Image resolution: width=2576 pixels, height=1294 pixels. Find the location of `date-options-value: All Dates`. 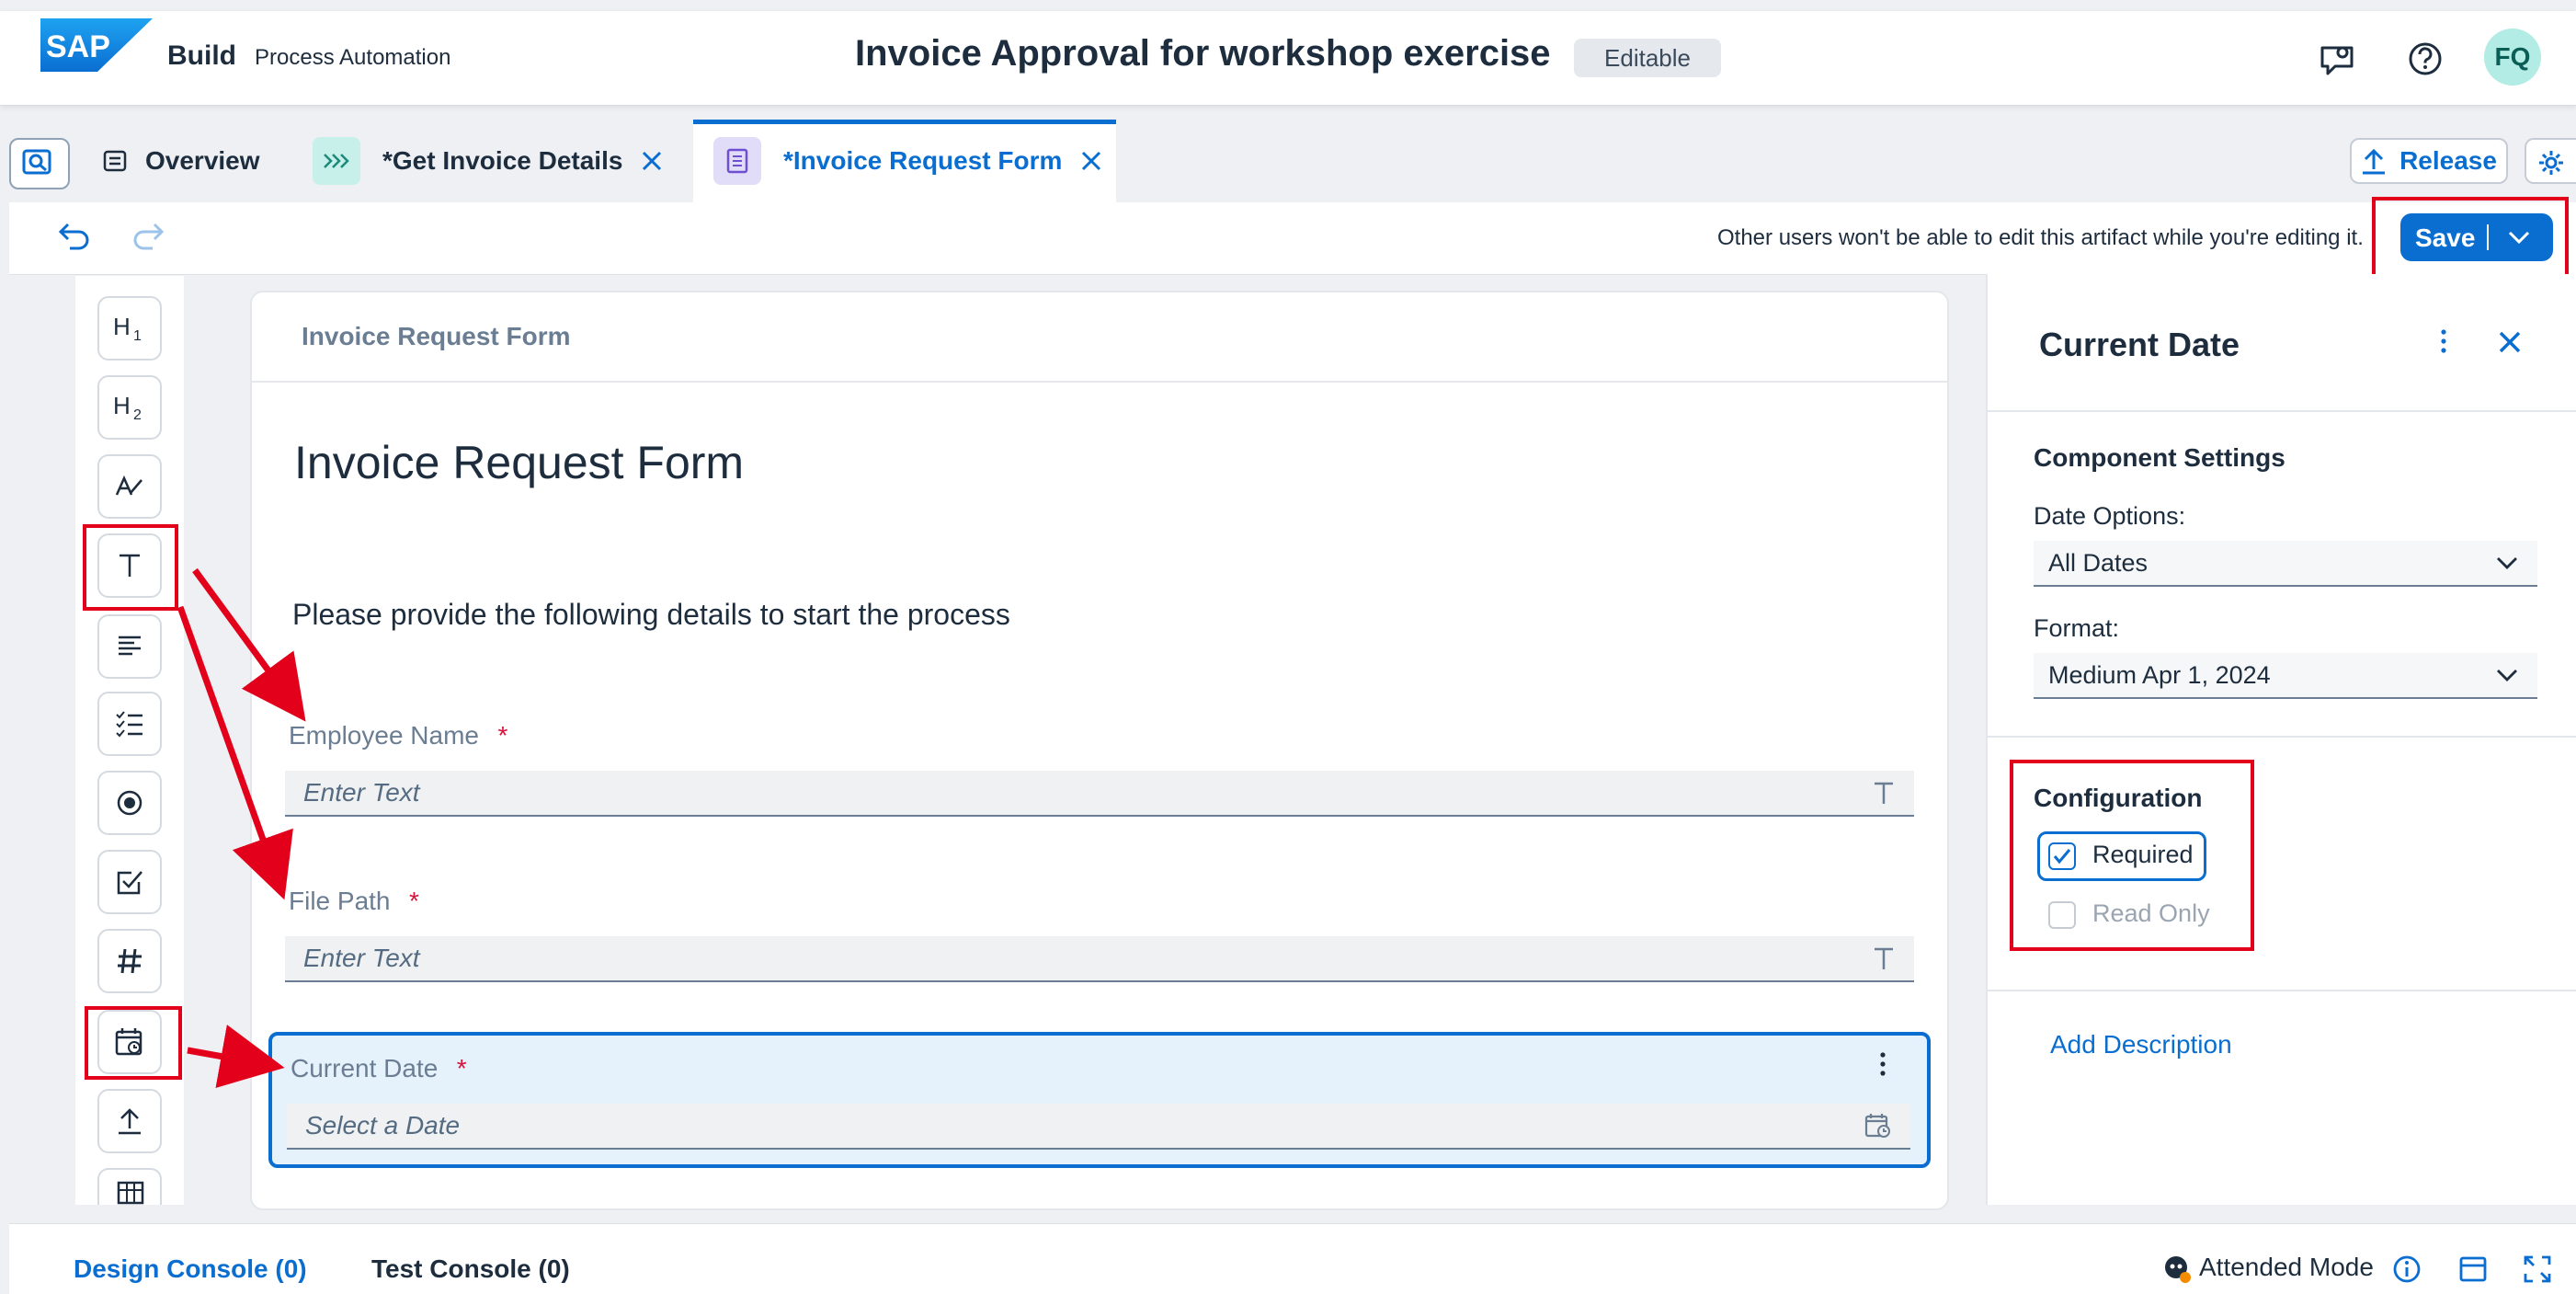

date-options-value: All Dates is located at coordinates (2098, 562).